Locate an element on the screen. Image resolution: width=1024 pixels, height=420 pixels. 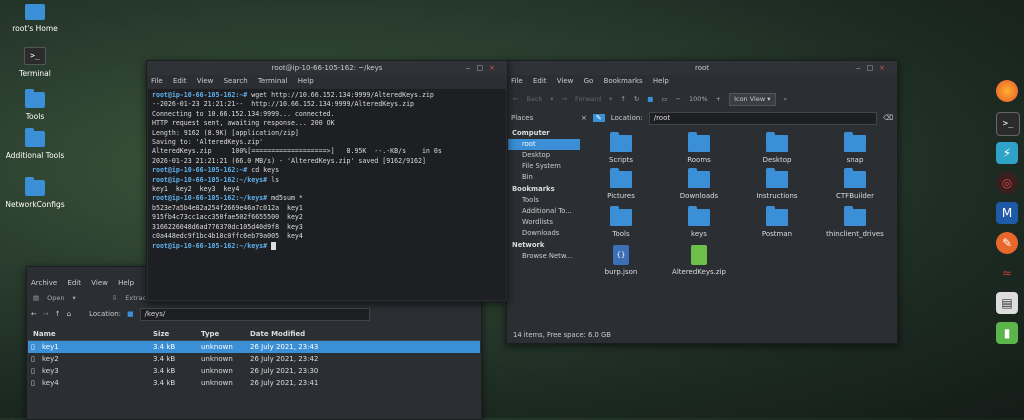
target-icon: ◎ is located at coordinates (1007, 183).